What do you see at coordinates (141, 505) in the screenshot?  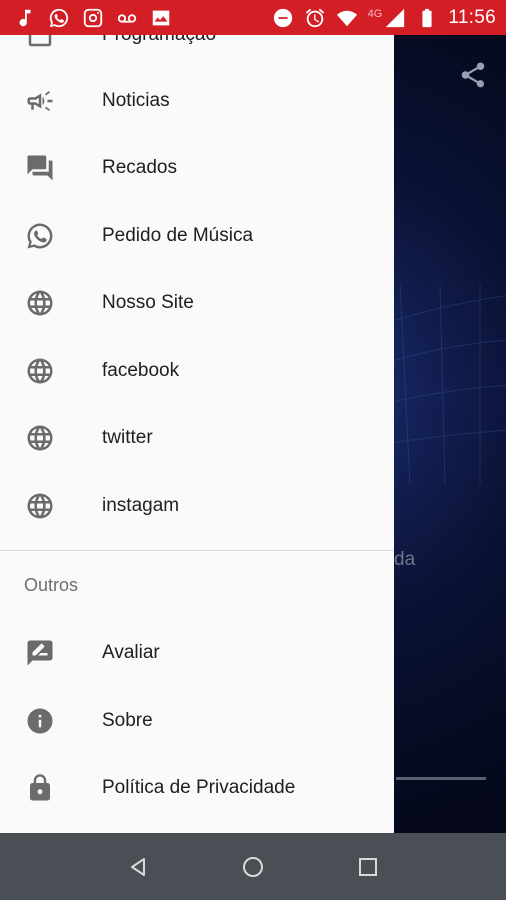 I see `drawer-item-label: instagam` at bounding box center [141, 505].